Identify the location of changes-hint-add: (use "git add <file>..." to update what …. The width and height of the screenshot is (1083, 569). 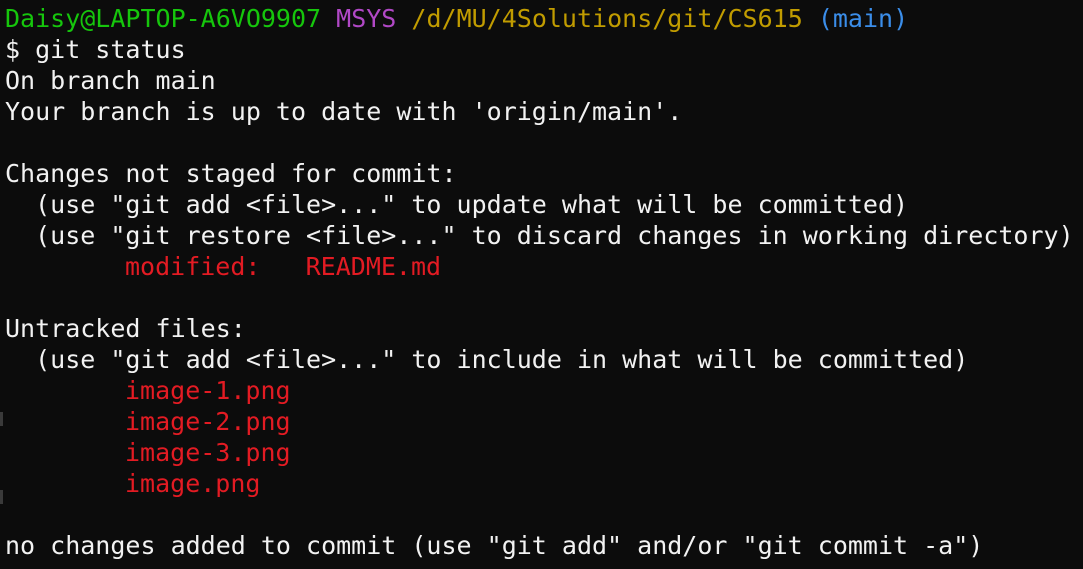
(457, 204).